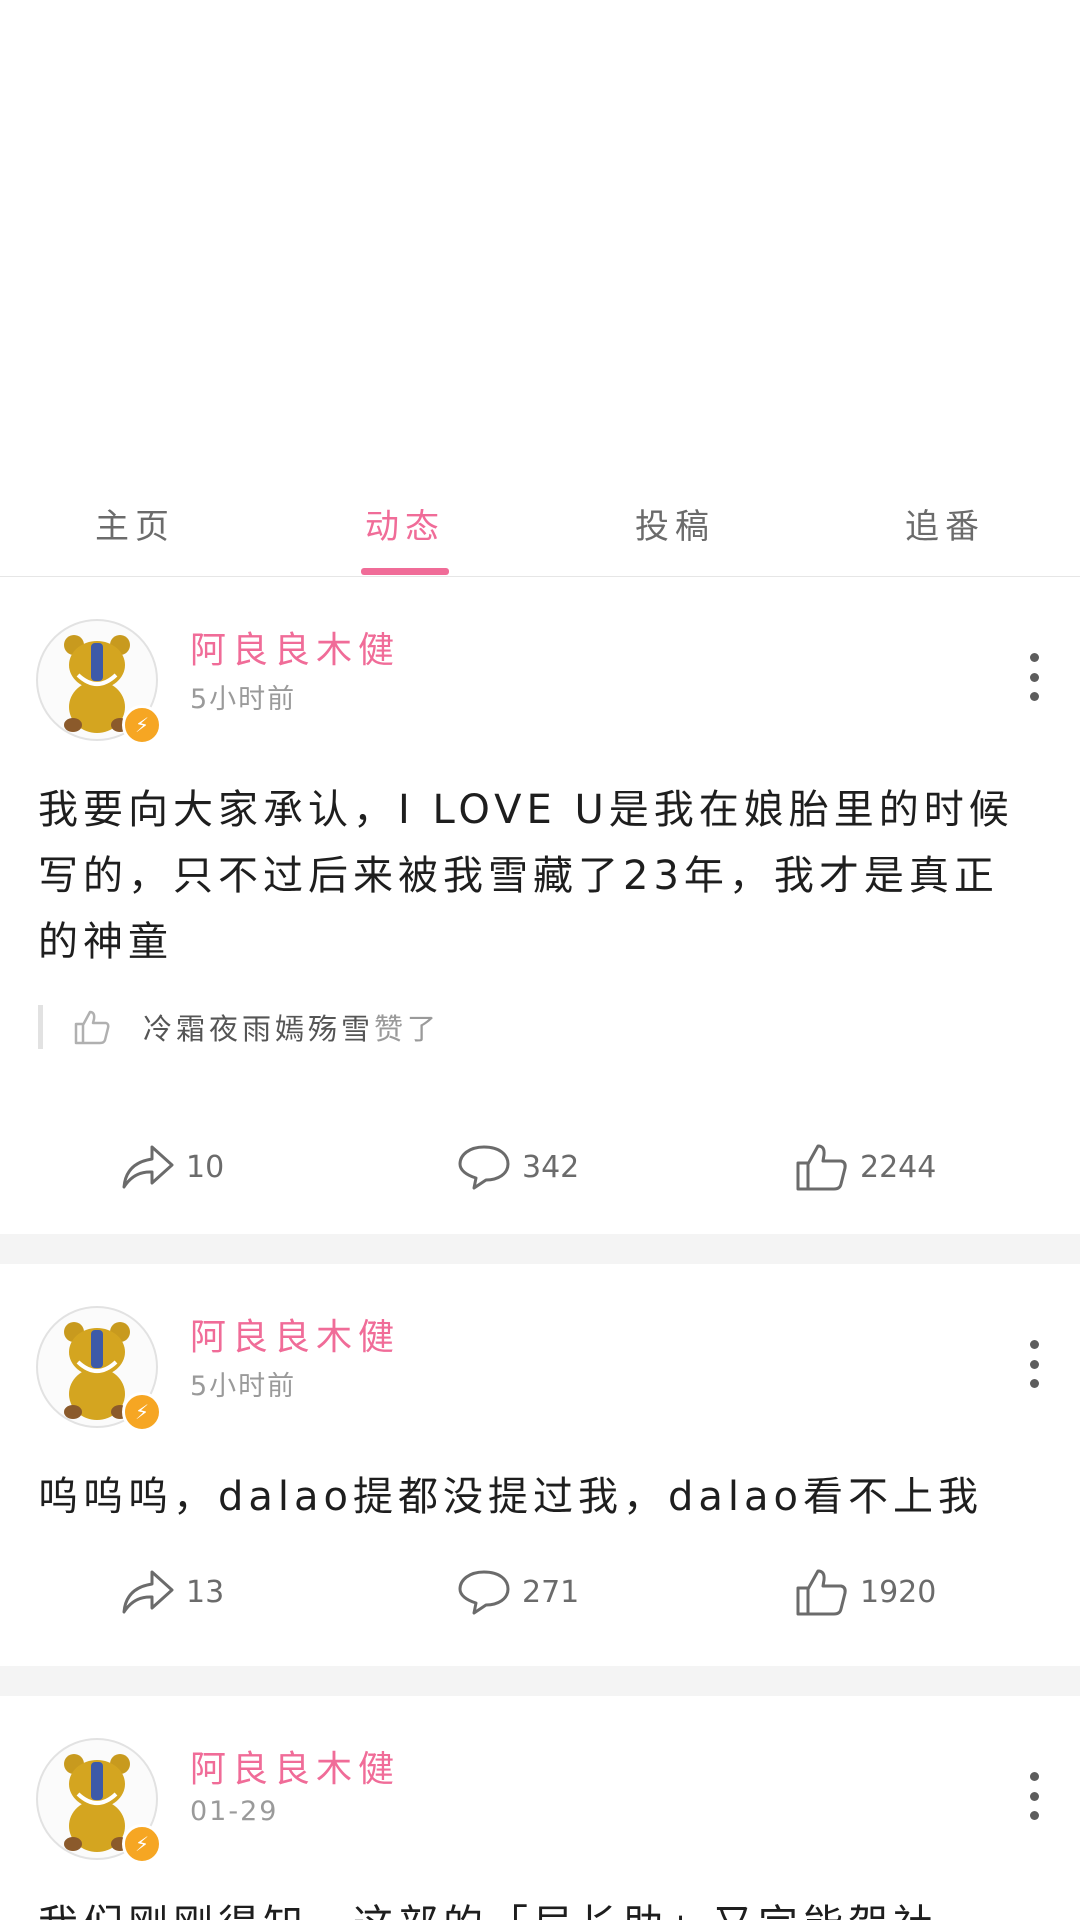  I want to click on like-count: 2244, so click(898, 1167).